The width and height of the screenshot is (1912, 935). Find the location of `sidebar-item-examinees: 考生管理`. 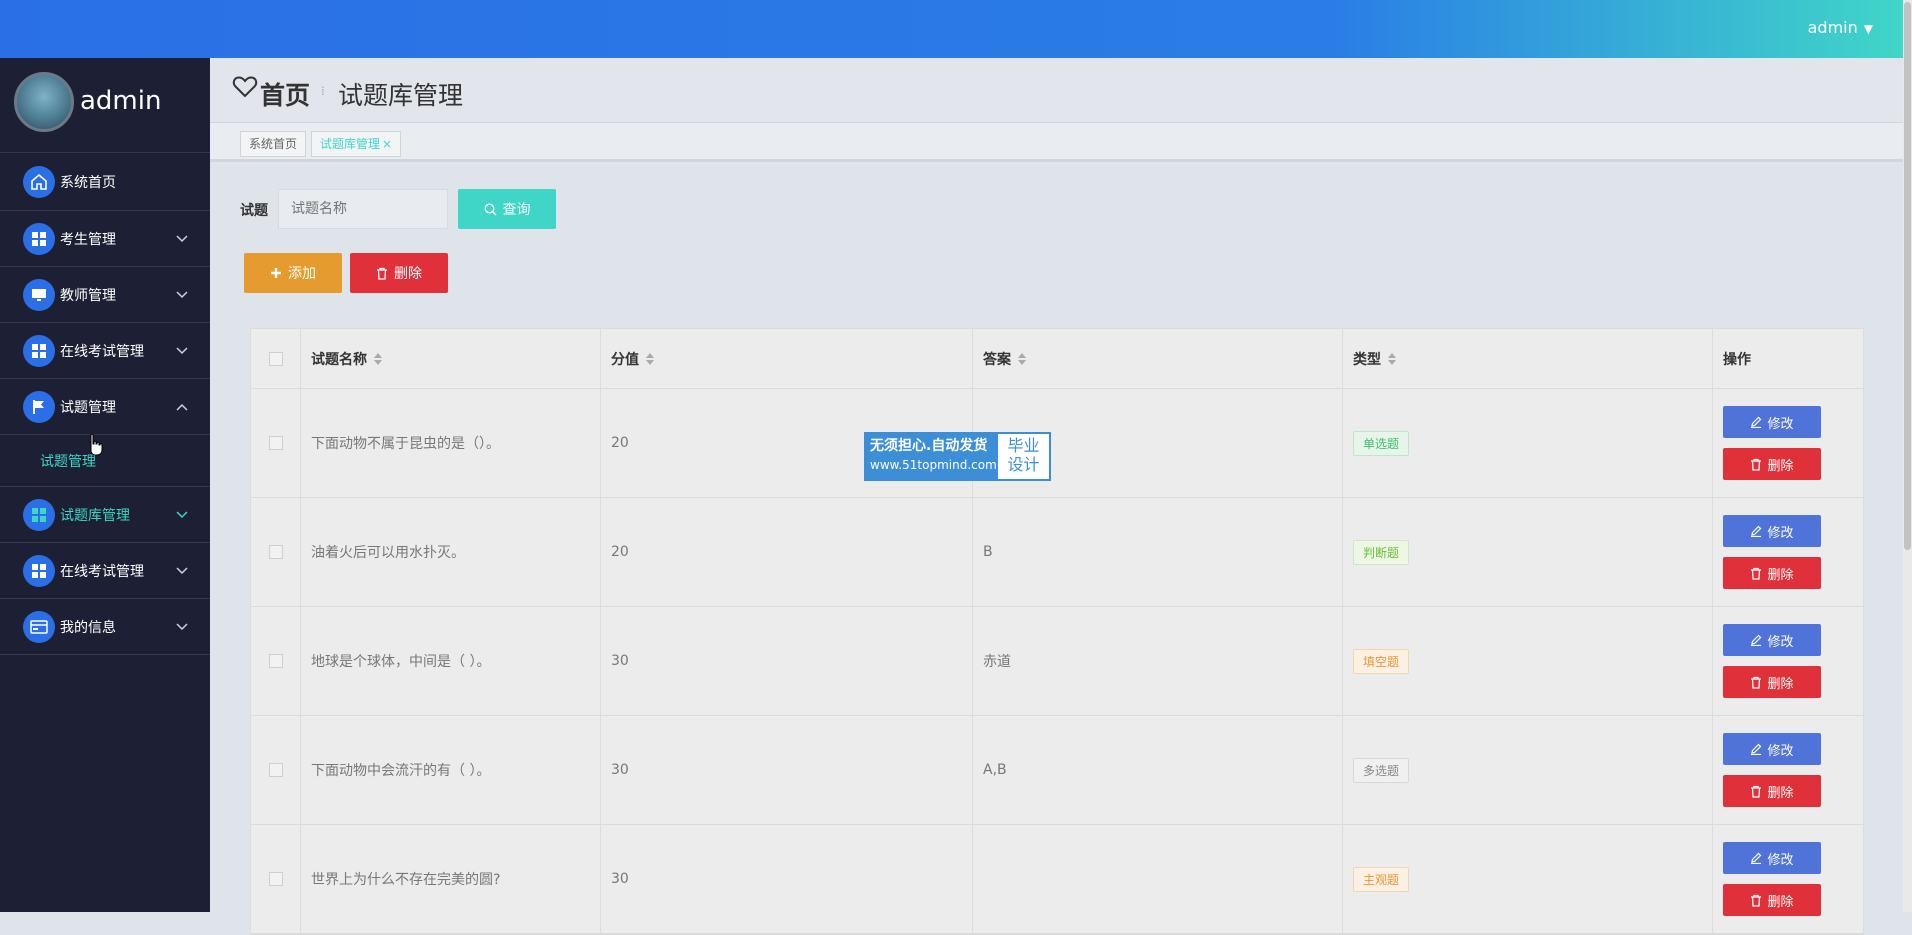

sidebar-item-examinees: 考生管理 is located at coordinates (105, 239).